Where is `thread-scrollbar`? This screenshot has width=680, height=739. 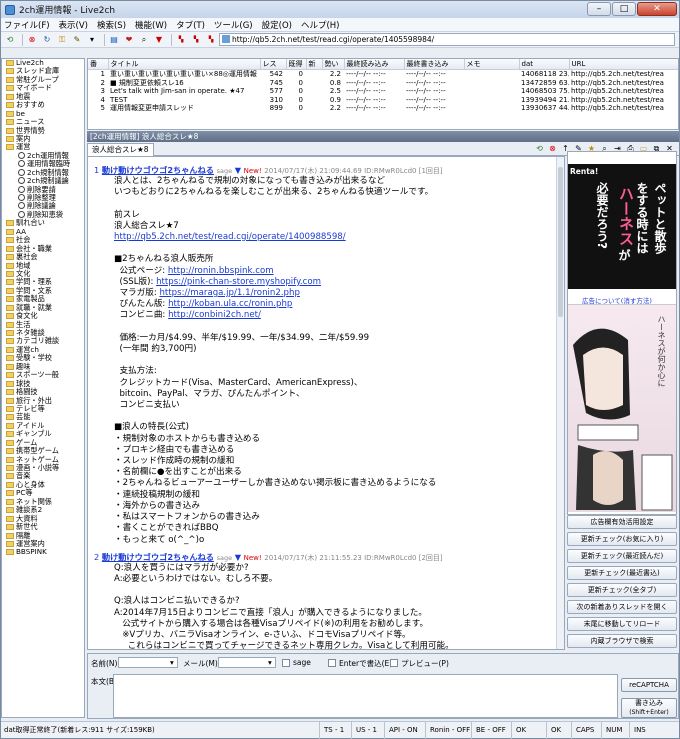
thread-scrollbar is located at coordinates (560, 403).